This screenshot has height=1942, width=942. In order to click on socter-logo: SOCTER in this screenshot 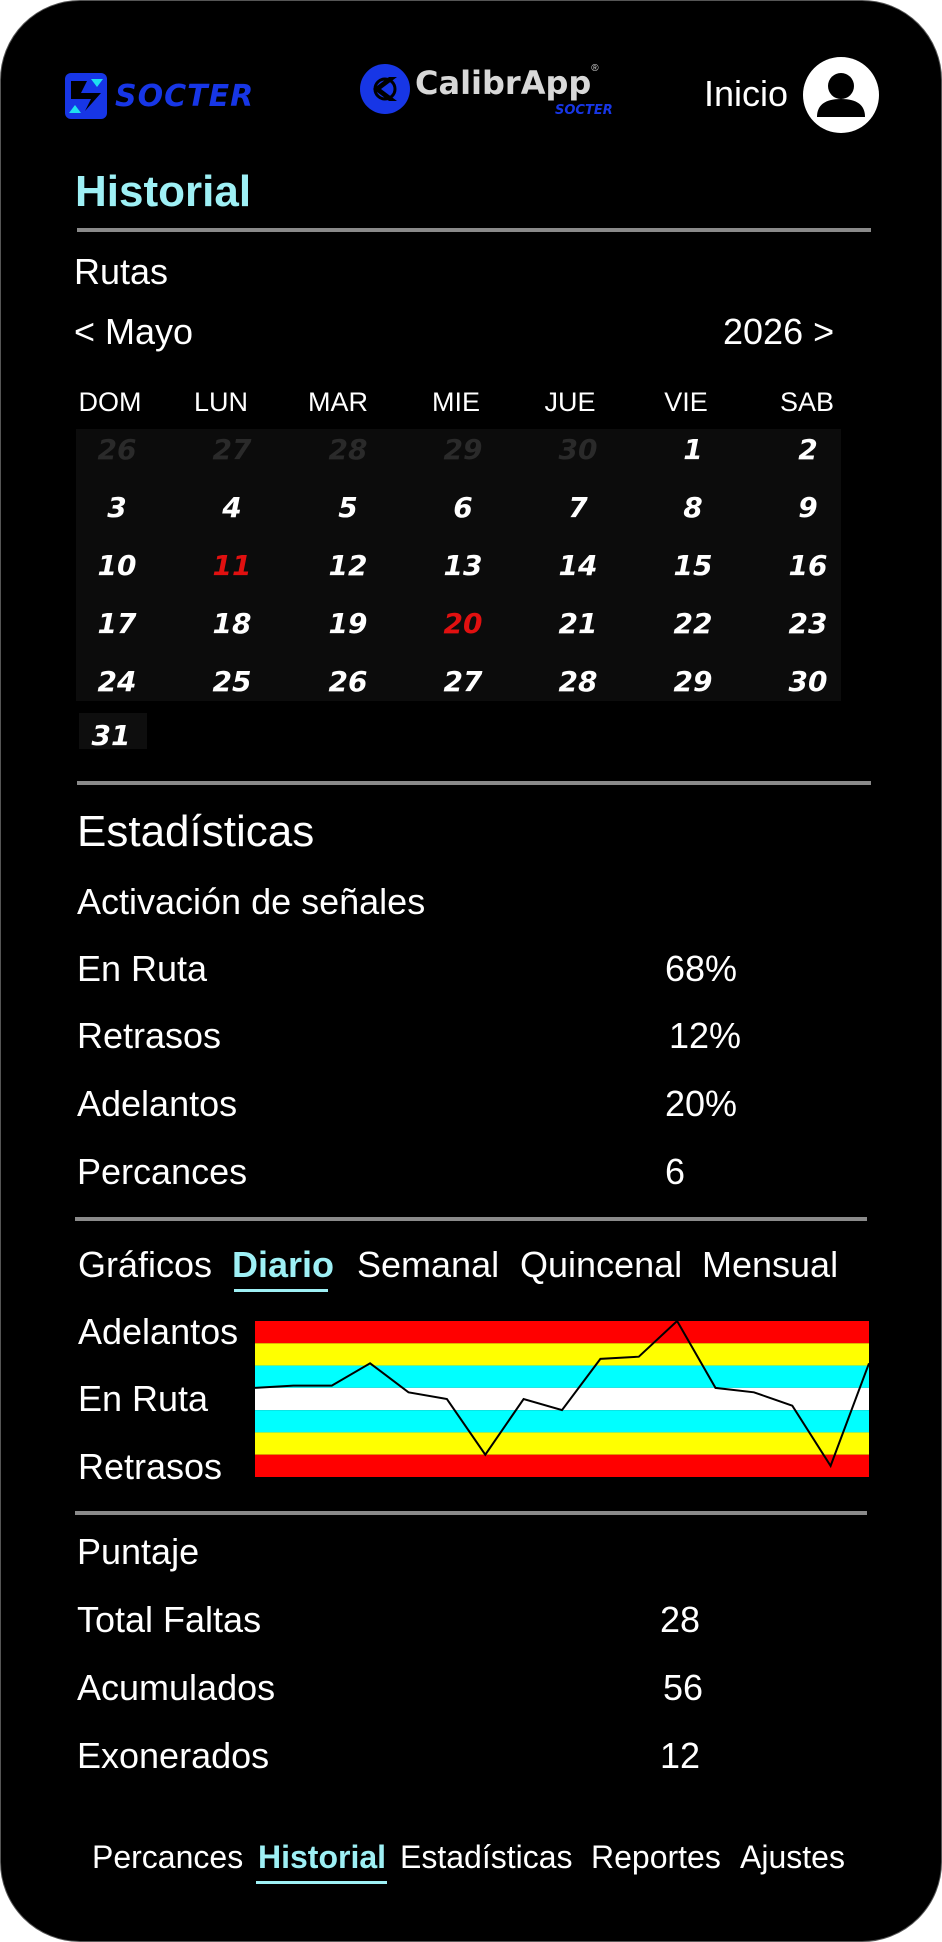, I will do `click(159, 96)`.